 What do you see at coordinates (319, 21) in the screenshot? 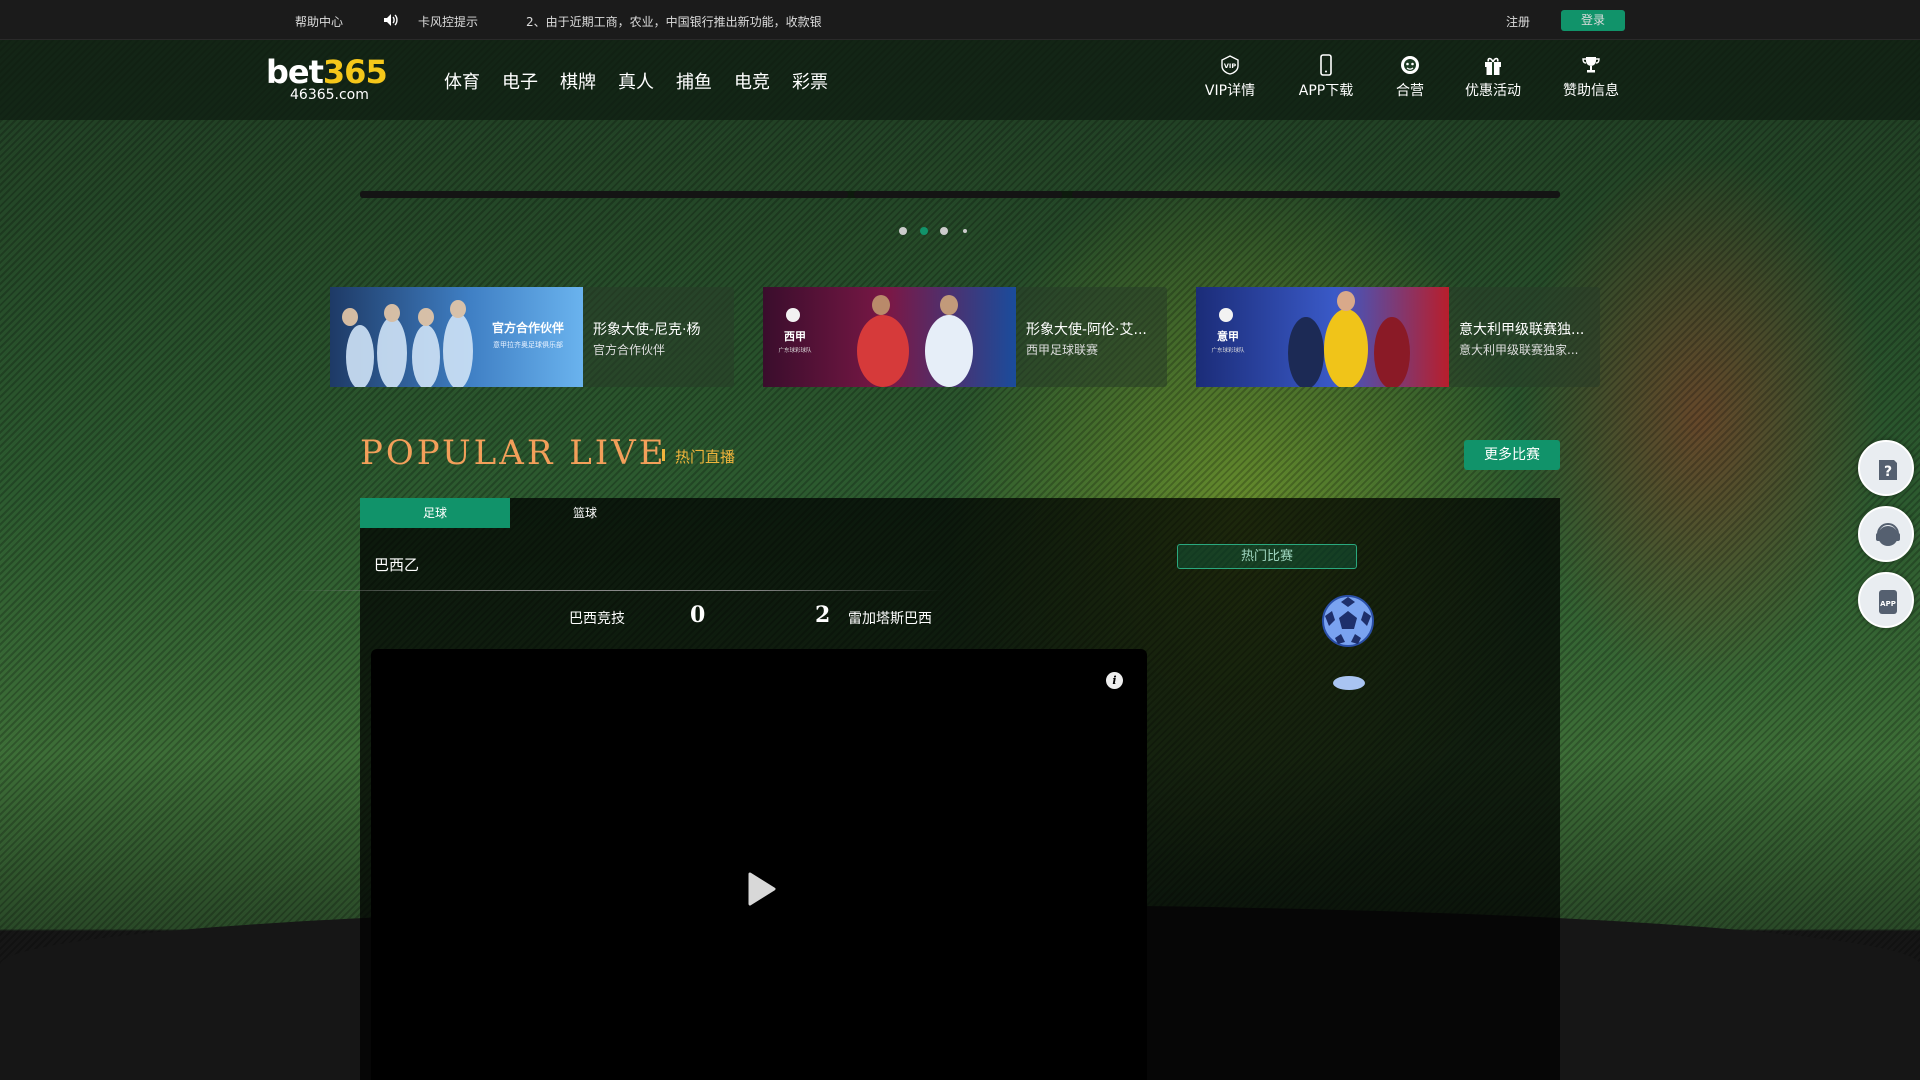
I see `help-center-link: 帮助中心` at bounding box center [319, 21].